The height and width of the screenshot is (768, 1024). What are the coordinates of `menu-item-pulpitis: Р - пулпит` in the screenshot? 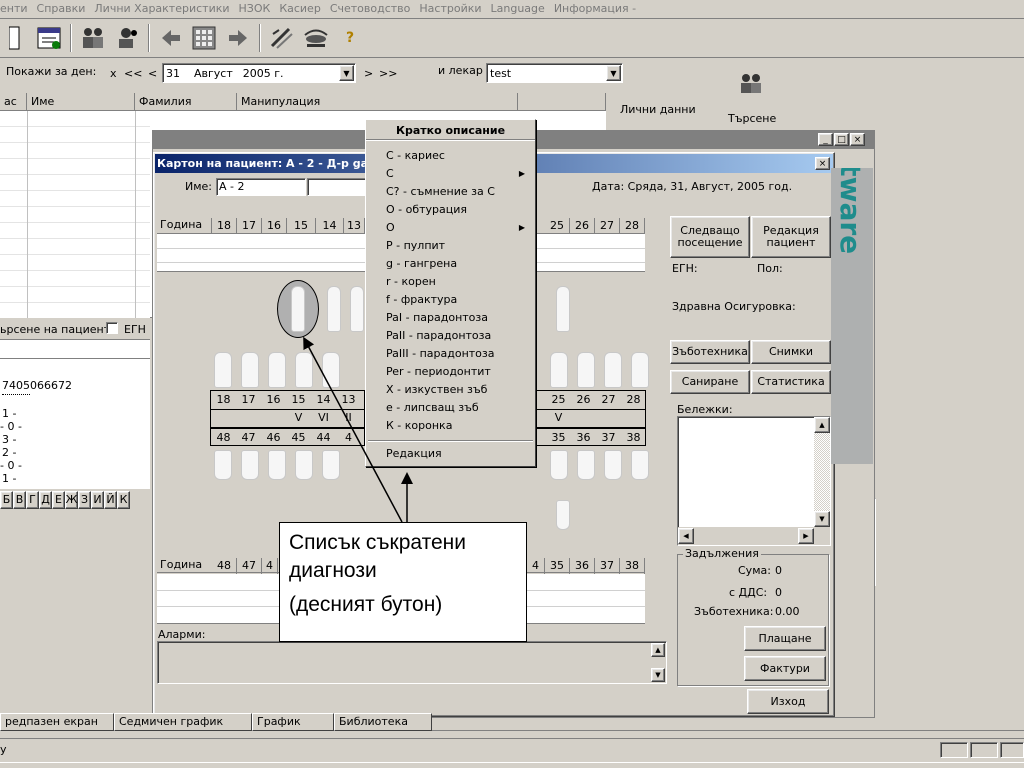 It's located at (415, 246).